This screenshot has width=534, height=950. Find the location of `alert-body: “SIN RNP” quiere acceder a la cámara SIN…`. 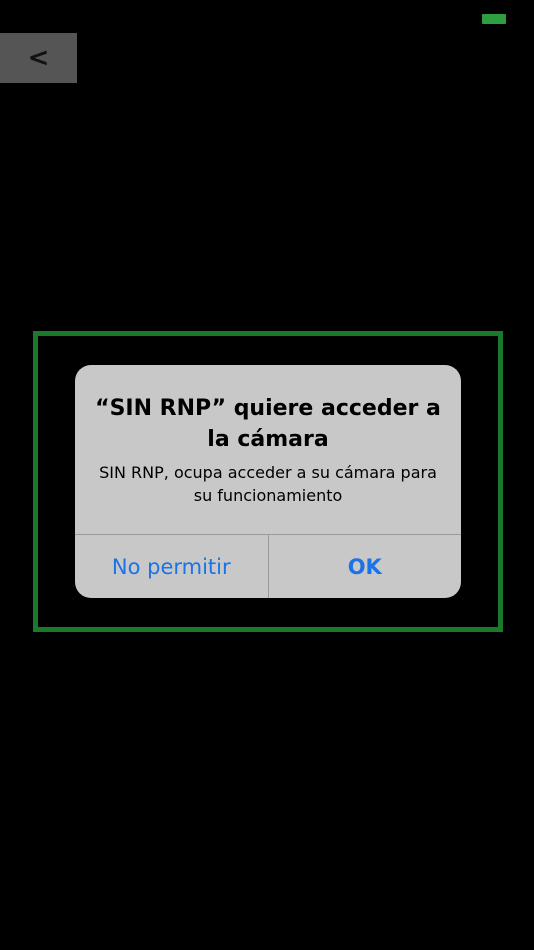

alert-body: “SIN RNP” quiere acceder a la cámara SIN… is located at coordinates (268, 449).